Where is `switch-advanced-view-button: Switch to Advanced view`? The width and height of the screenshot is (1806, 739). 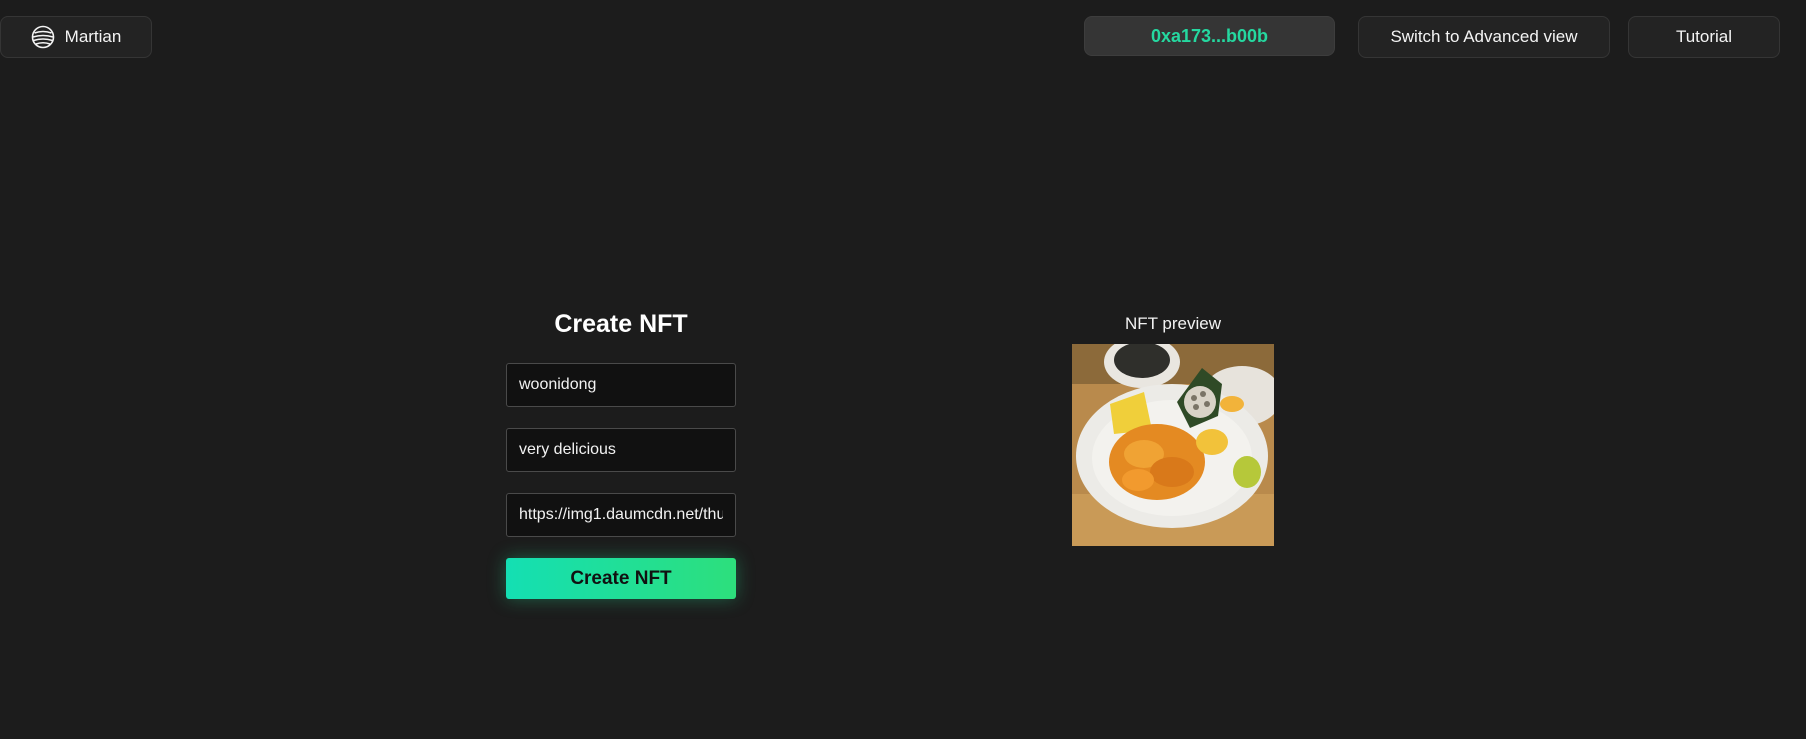 switch-advanced-view-button: Switch to Advanced view is located at coordinates (1484, 37).